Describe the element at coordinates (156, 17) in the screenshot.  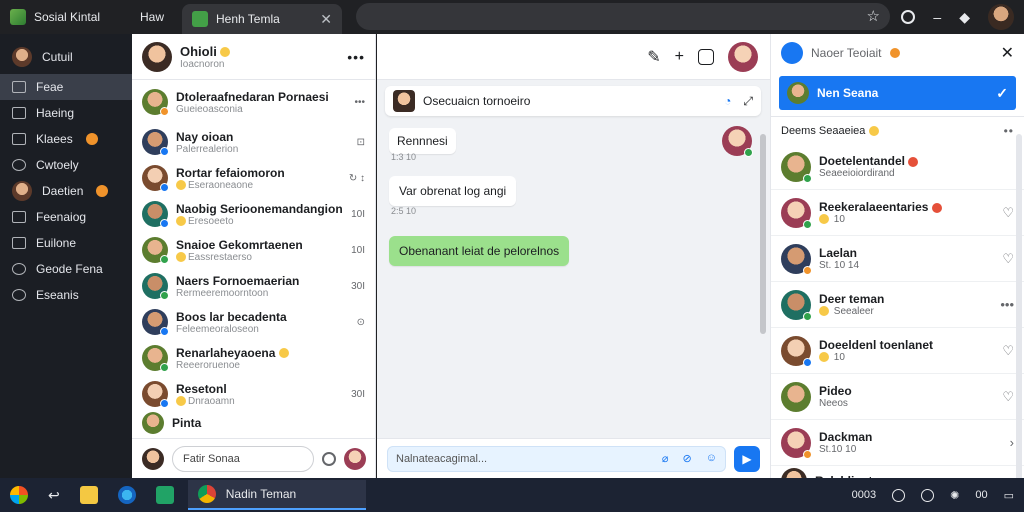
I see `tab-haw: Haw` at that location.